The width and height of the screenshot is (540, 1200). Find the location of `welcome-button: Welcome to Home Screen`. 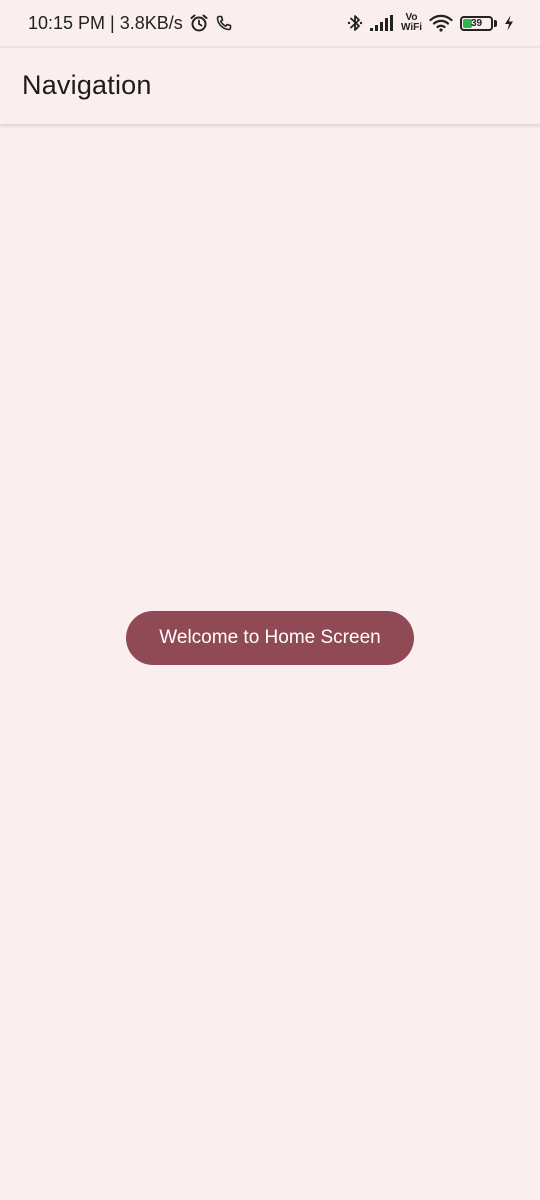

welcome-button: Welcome to Home Screen is located at coordinates (270, 638).